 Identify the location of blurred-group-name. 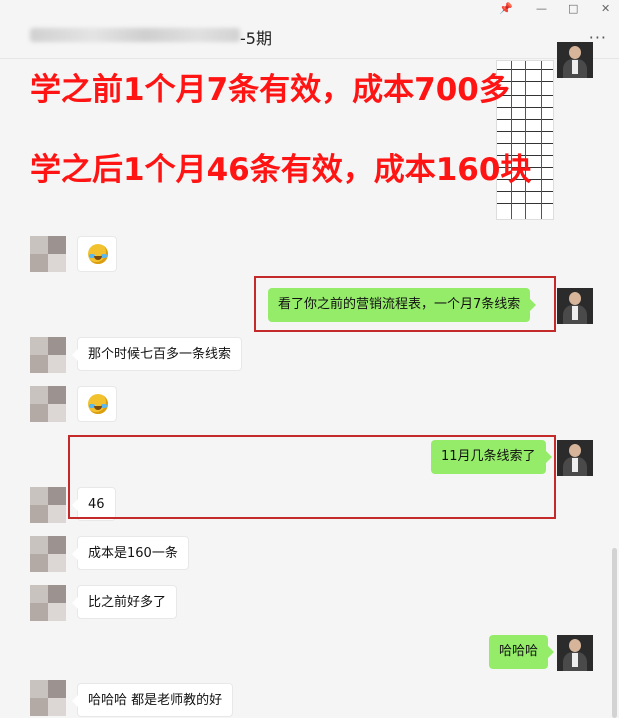
(135, 35).